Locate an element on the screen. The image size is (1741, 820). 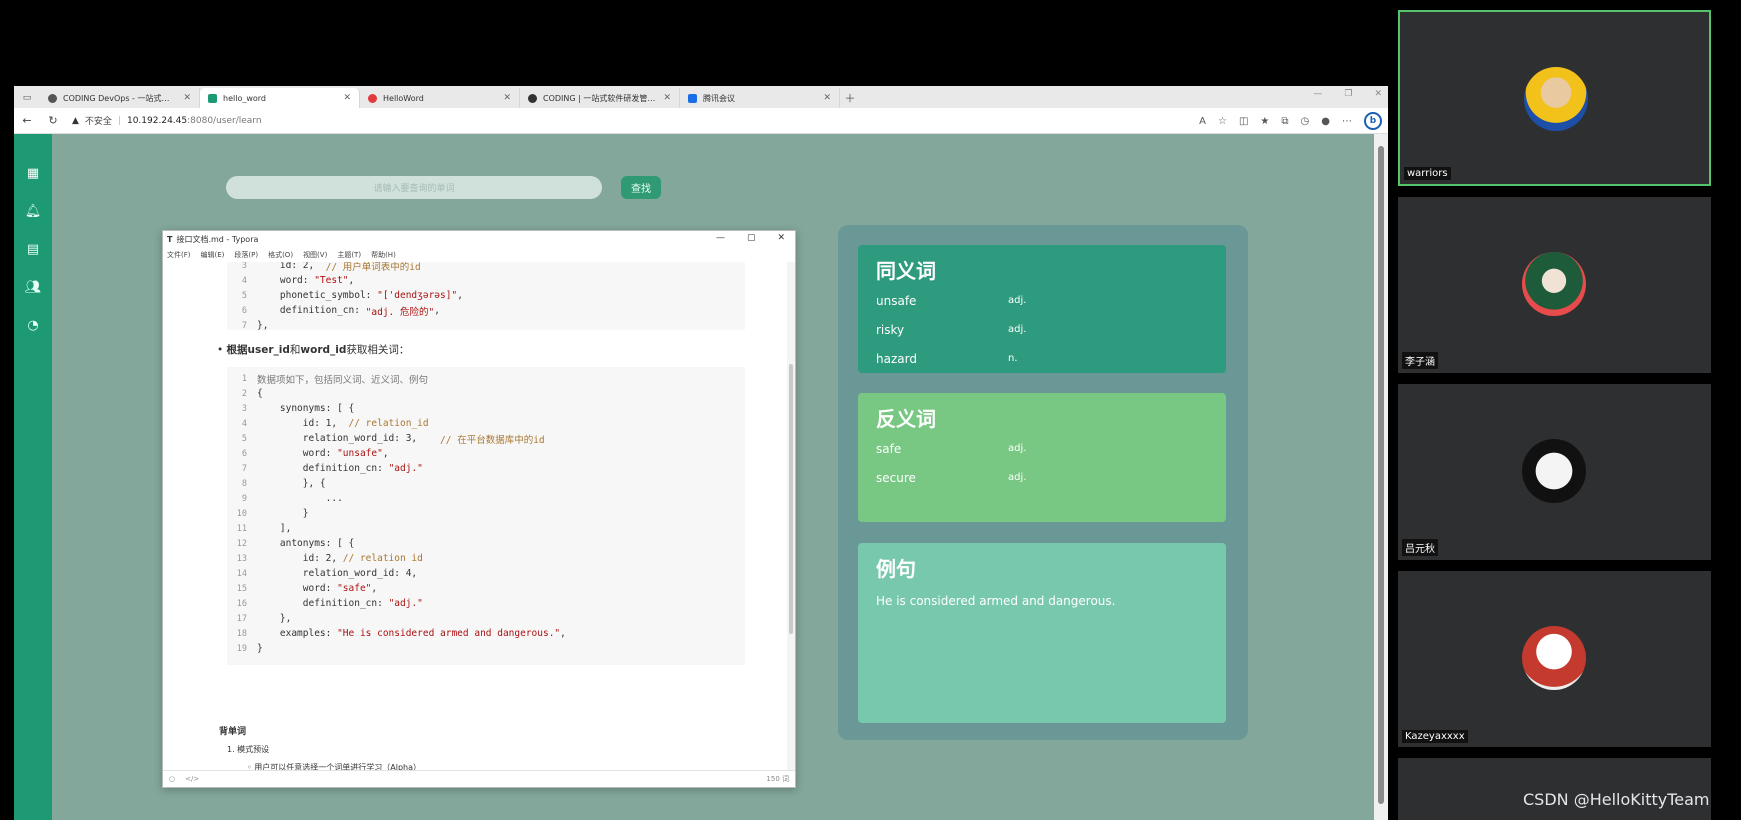
synonym-word: hazard is located at coordinates (896, 358).